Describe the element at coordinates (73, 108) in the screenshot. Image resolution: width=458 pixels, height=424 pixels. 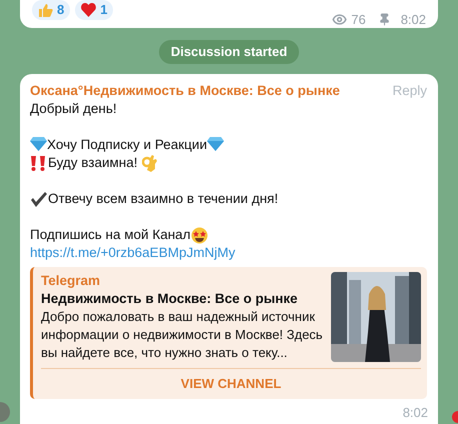
I see `message-text: Добрый день!` at that location.